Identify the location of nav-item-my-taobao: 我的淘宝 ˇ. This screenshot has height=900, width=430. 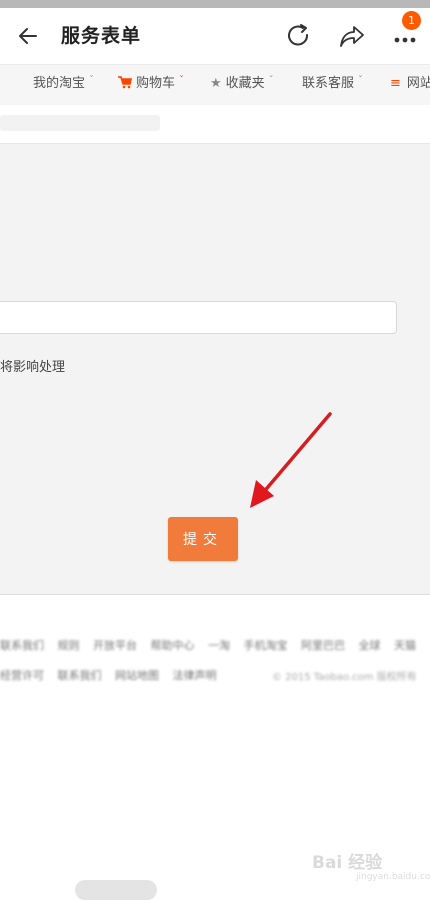
(63, 85).